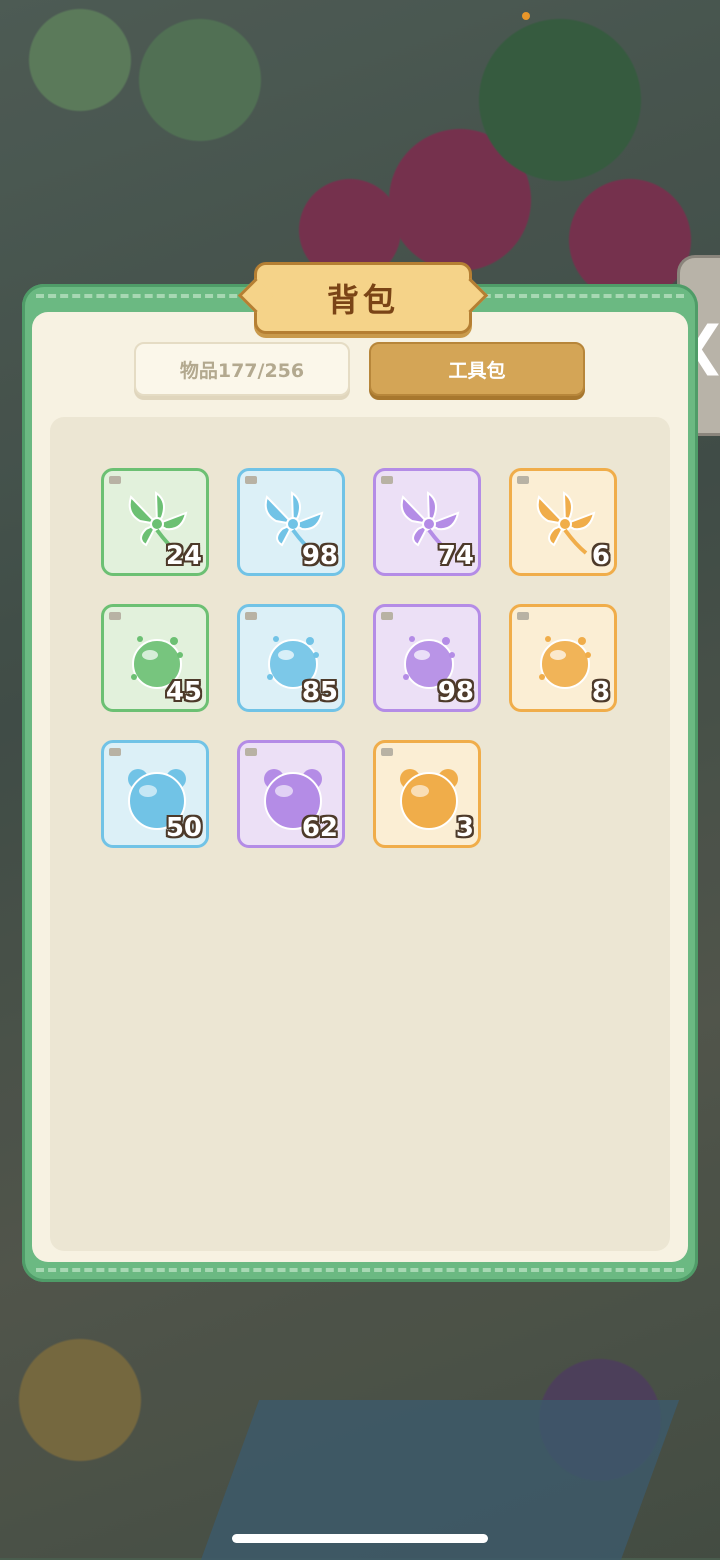  What do you see at coordinates (427, 794) in the screenshot?
I see `item-slot-orange-bear-bubble: 3` at bounding box center [427, 794].